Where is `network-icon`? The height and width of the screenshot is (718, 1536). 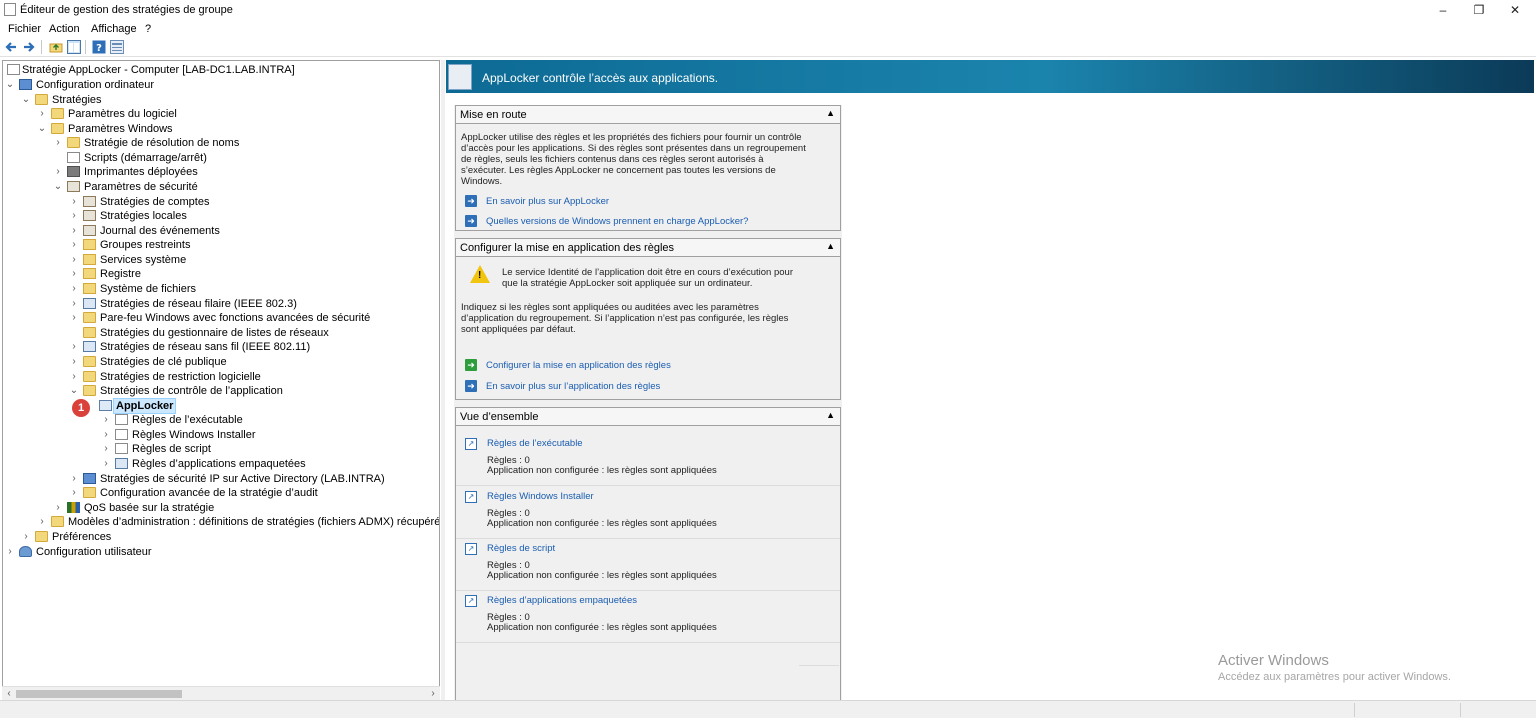
network-icon is located at coordinates (89, 303).